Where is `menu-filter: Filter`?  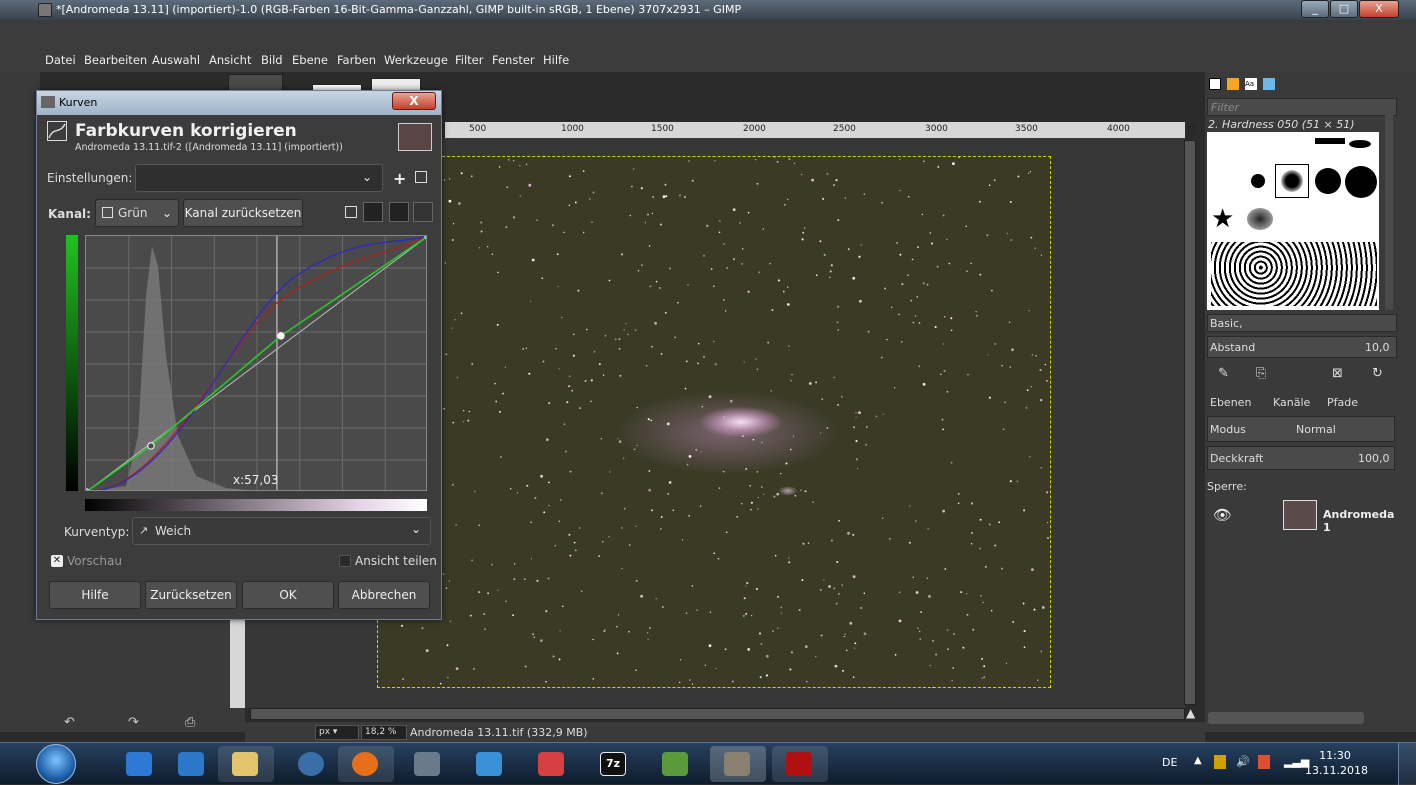 menu-filter: Filter is located at coordinates (469, 60).